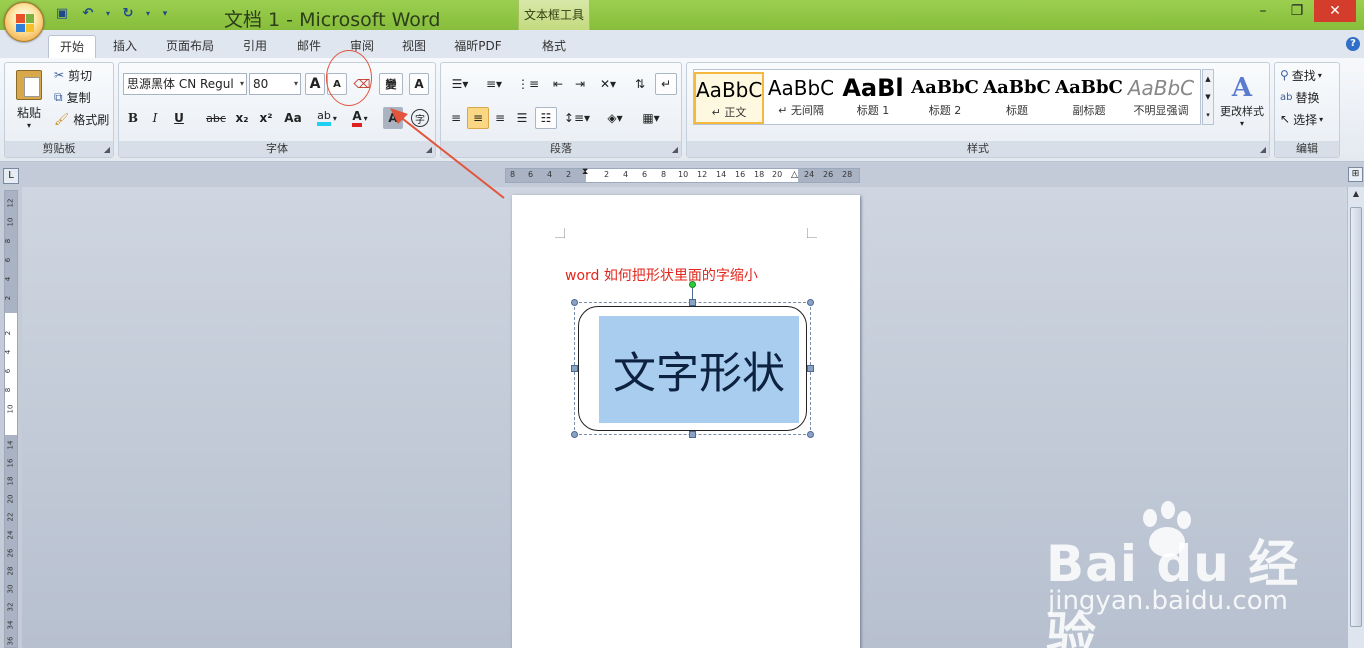 The image size is (1364, 648). What do you see at coordinates (651, 118) in the screenshot?
I see `borders-button: ▦▾` at bounding box center [651, 118].